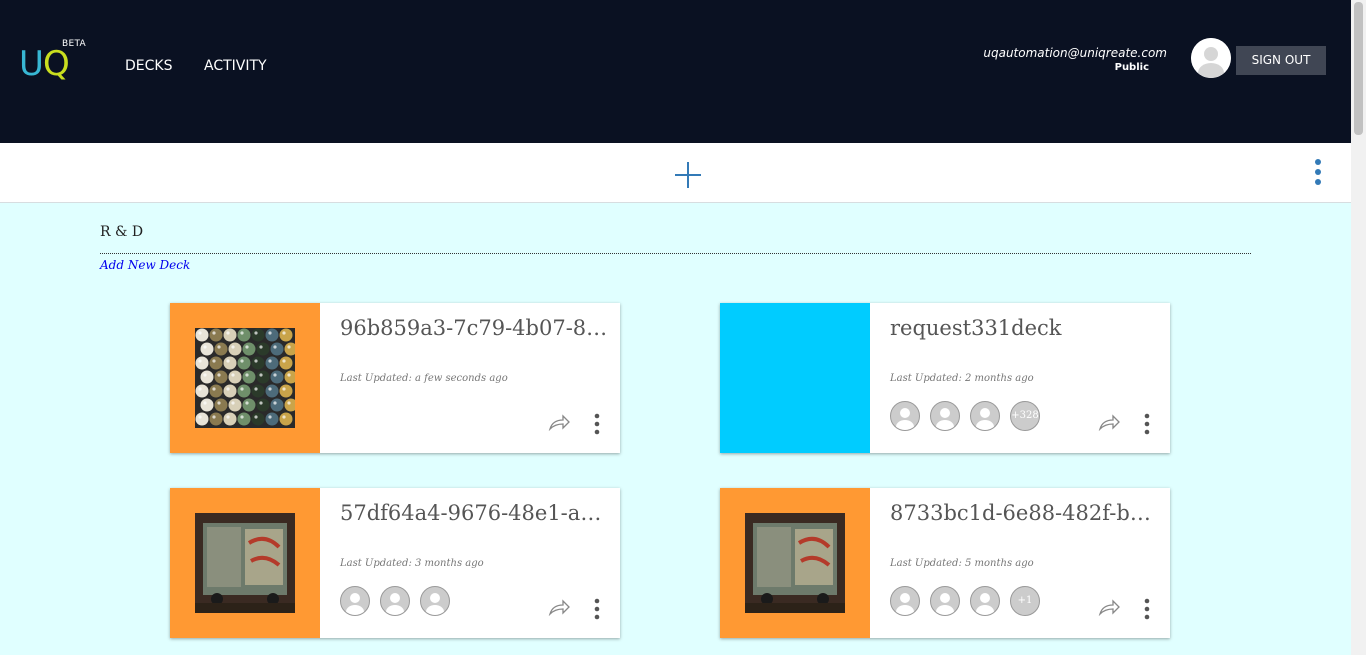  I want to click on user-silhouette-icon, so click(1211, 58).